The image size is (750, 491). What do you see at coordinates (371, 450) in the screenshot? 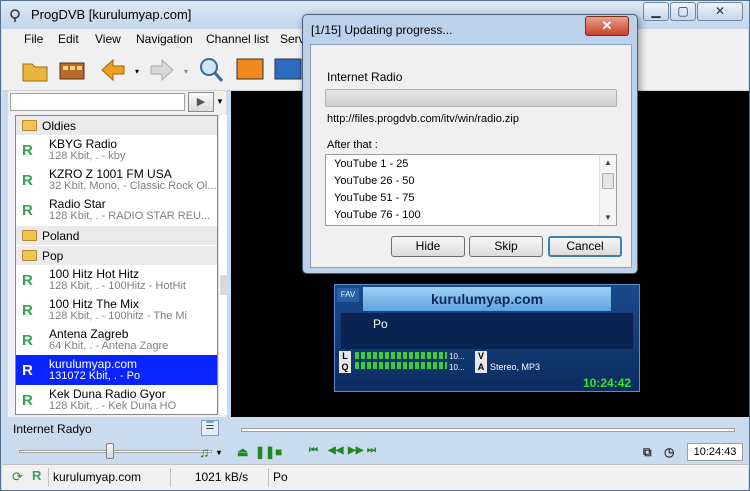
I see `skip-forward-icon: ⏭` at bounding box center [371, 450].